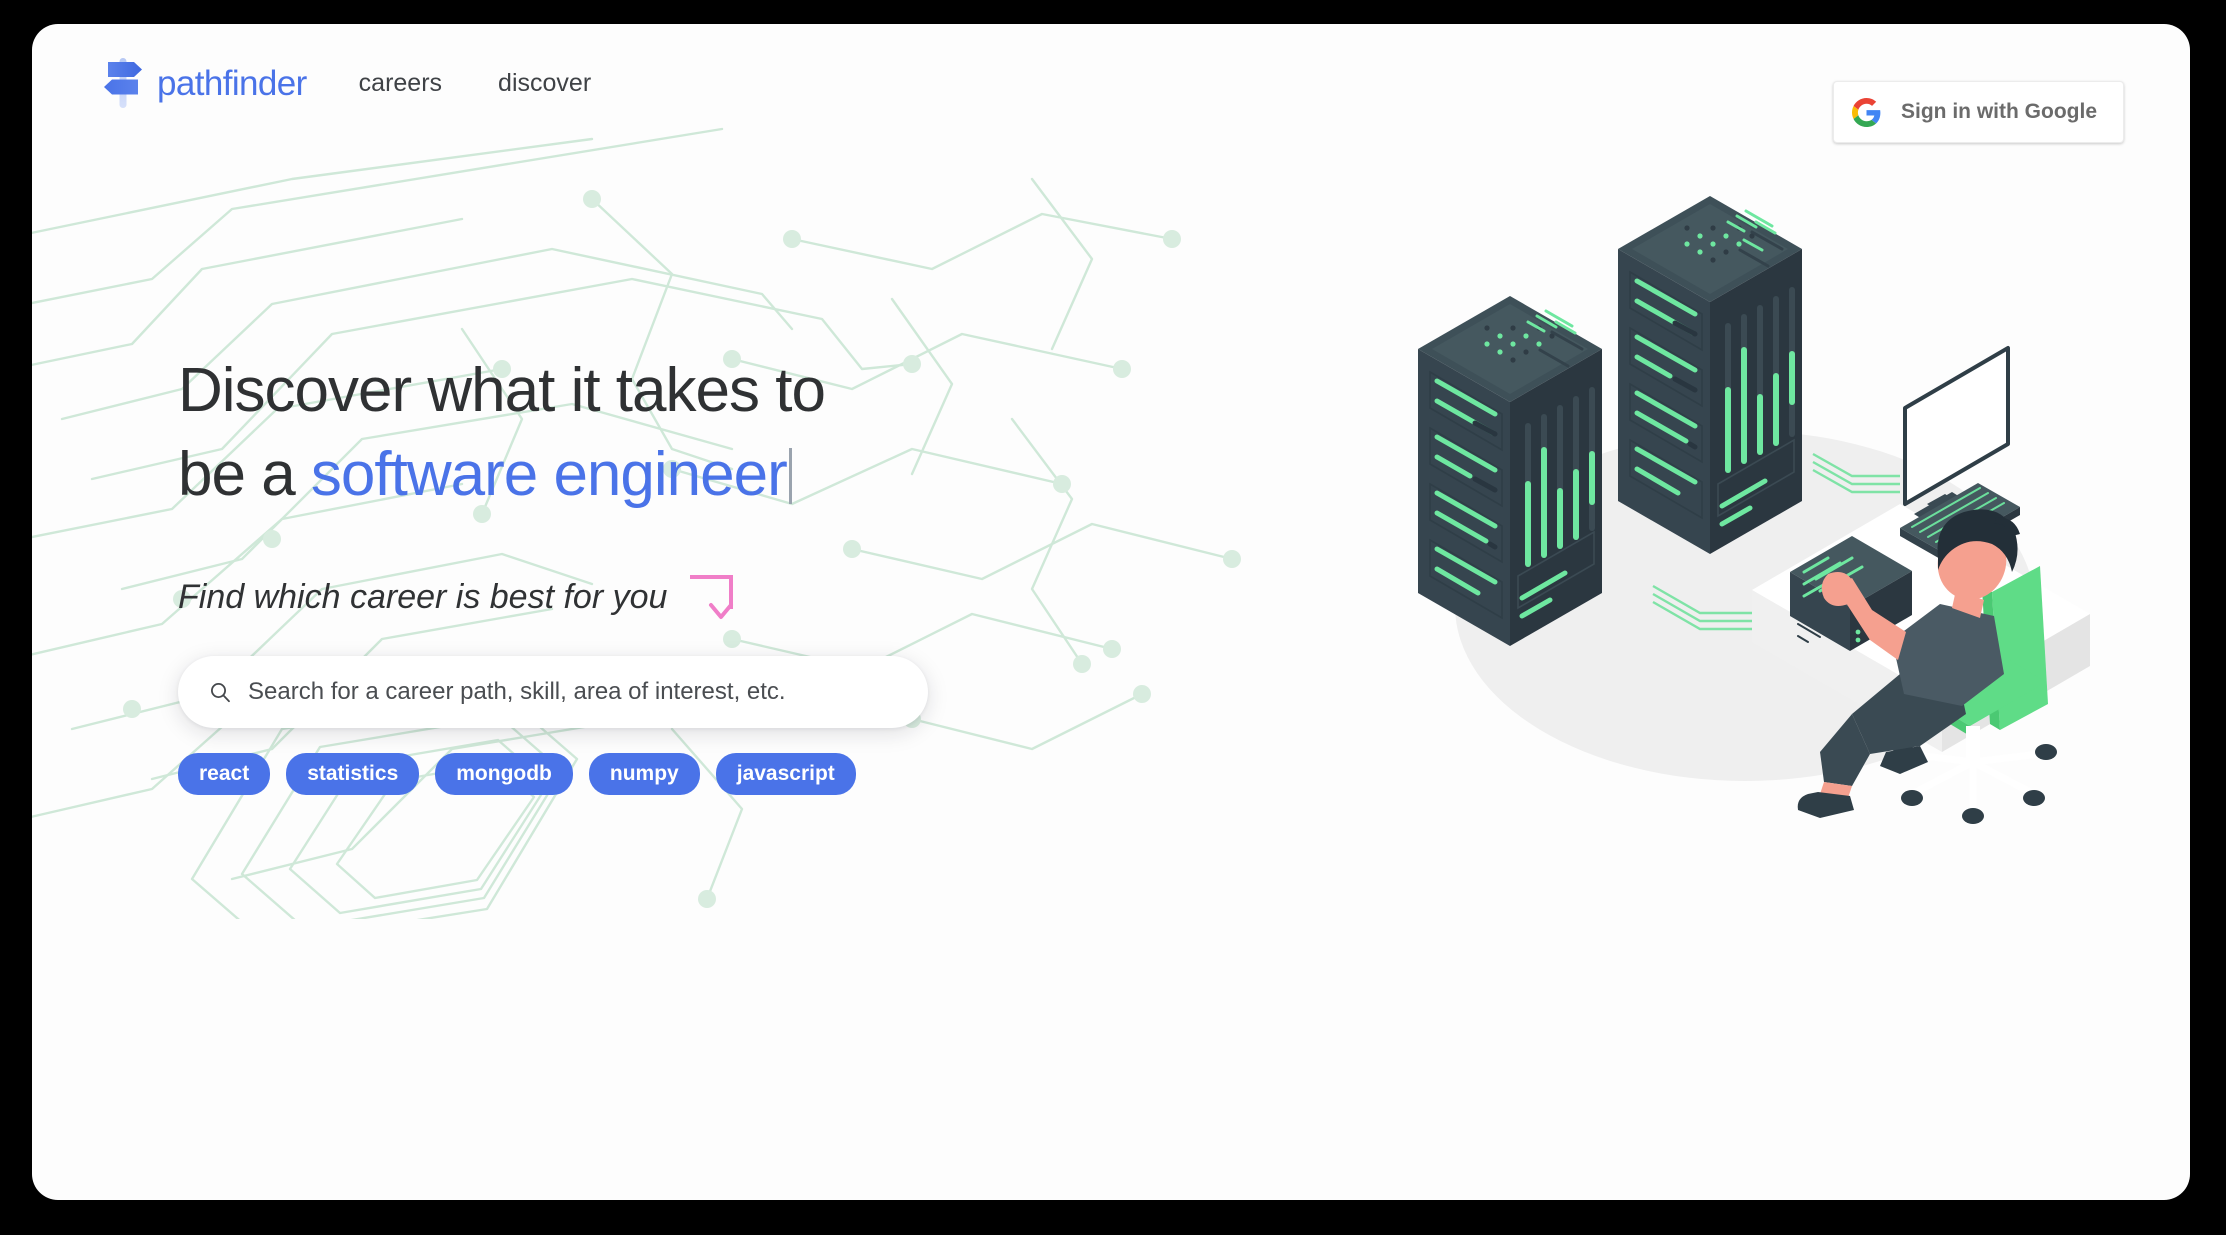  Describe the element at coordinates (790, 476) in the screenshot. I see `typing-caret` at that location.